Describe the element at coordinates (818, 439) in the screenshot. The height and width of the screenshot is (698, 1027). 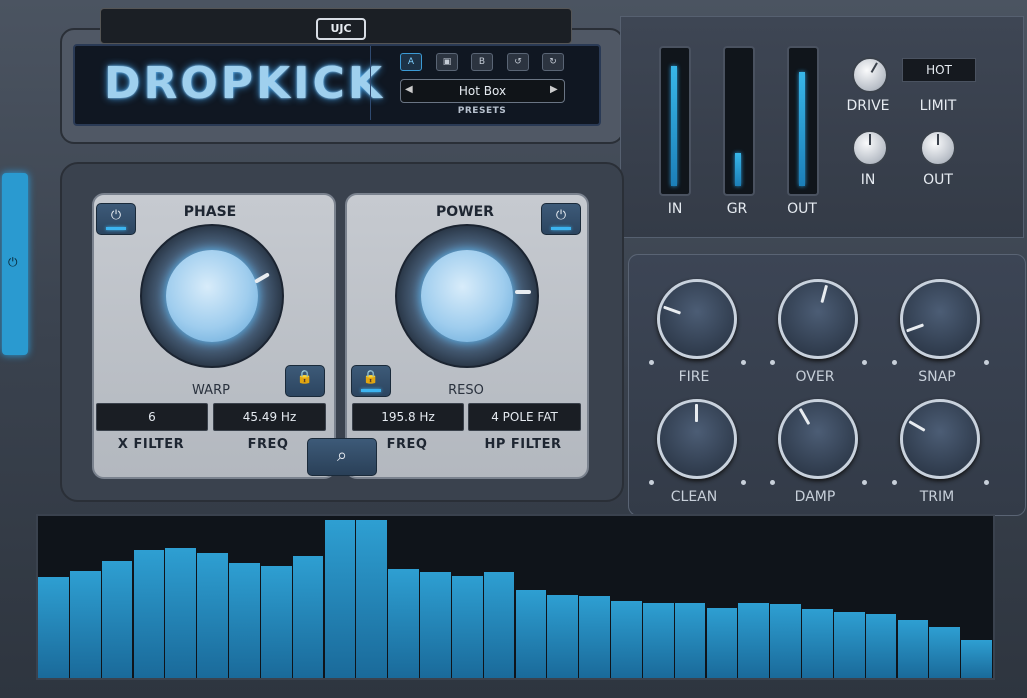
I see `damp-knob` at that location.